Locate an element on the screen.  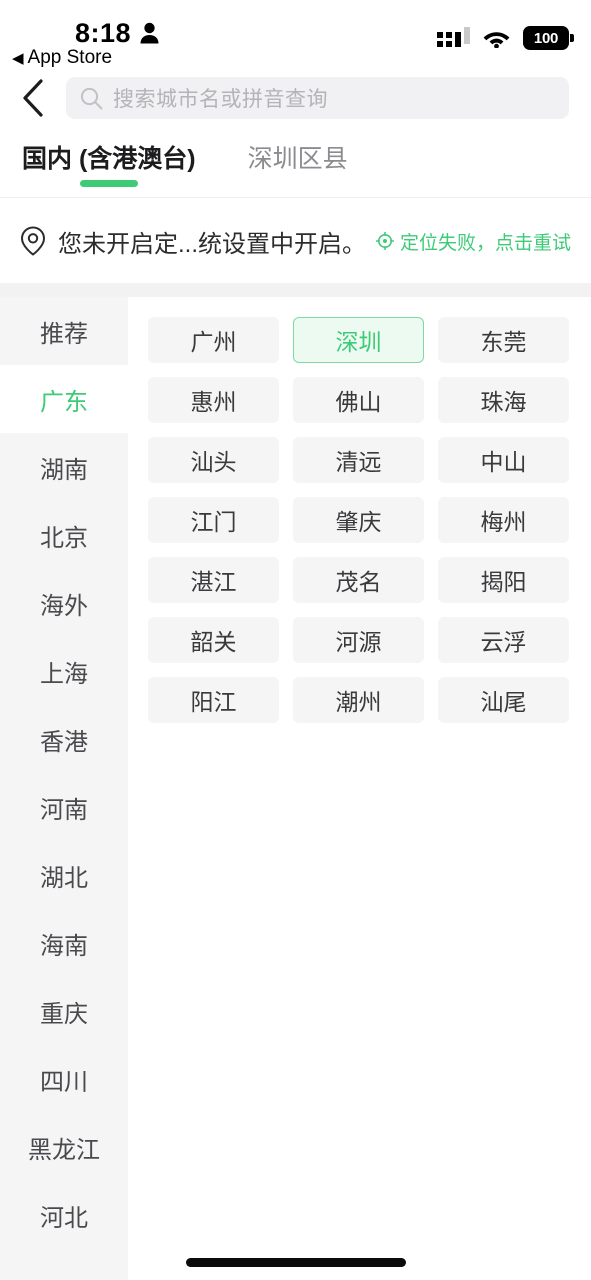
sidebar-item-label: 湖南 is located at coordinates (64, 470).